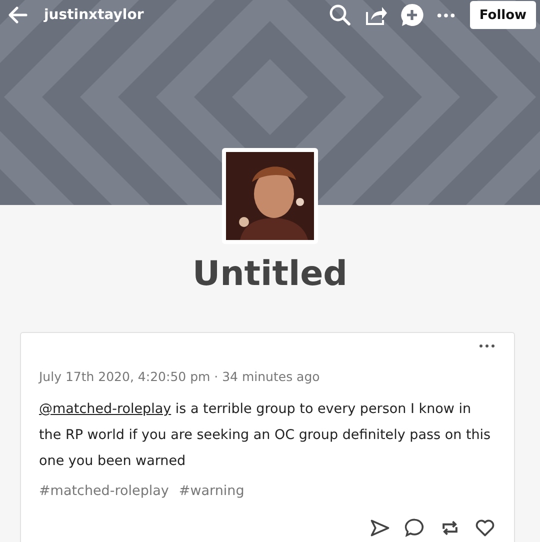  Describe the element at coordinates (503, 15) in the screenshot. I see `follow-button: Follow` at that location.